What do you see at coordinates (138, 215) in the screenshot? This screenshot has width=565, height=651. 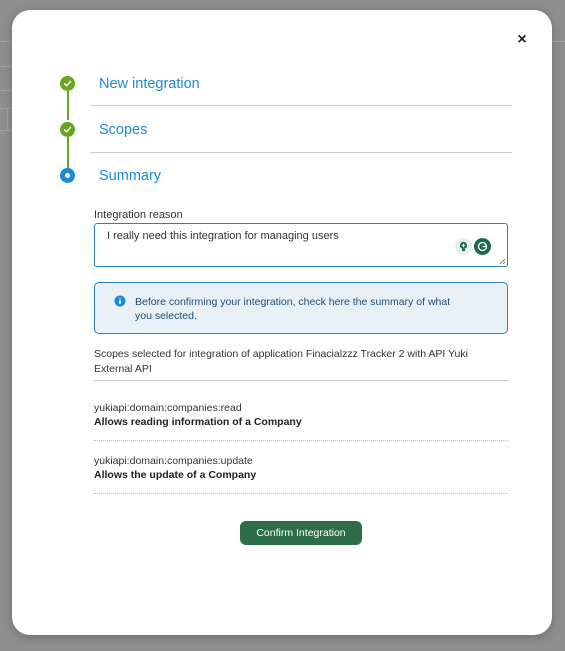 I see `reason-label: Integration reason` at bounding box center [138, 215].